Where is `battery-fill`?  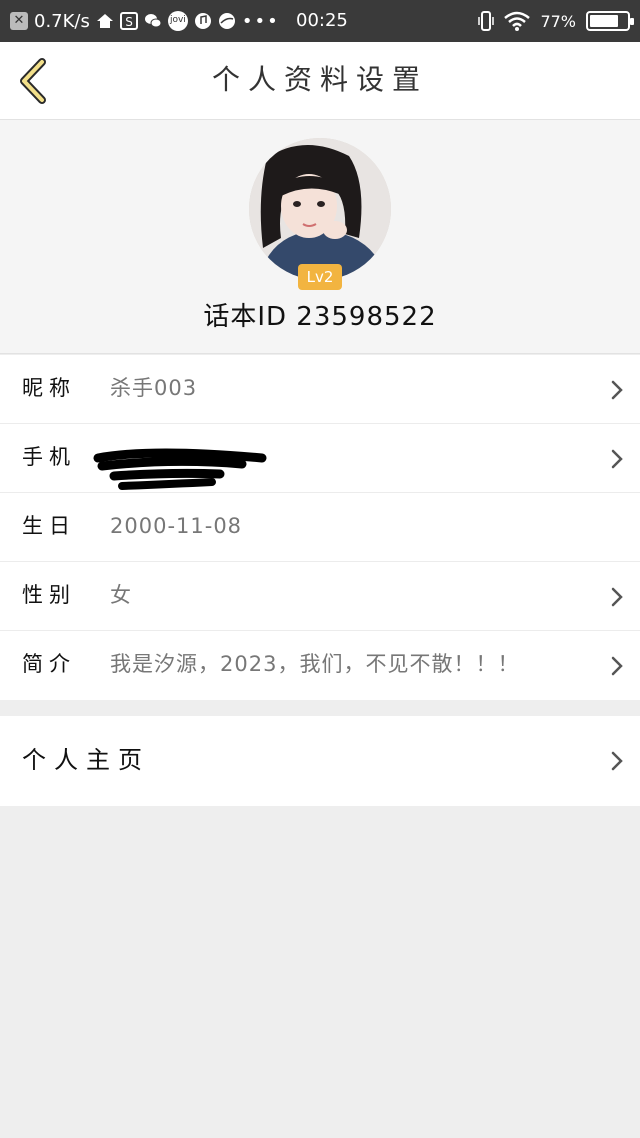
battery-fill is located at coordinates (604, 21).